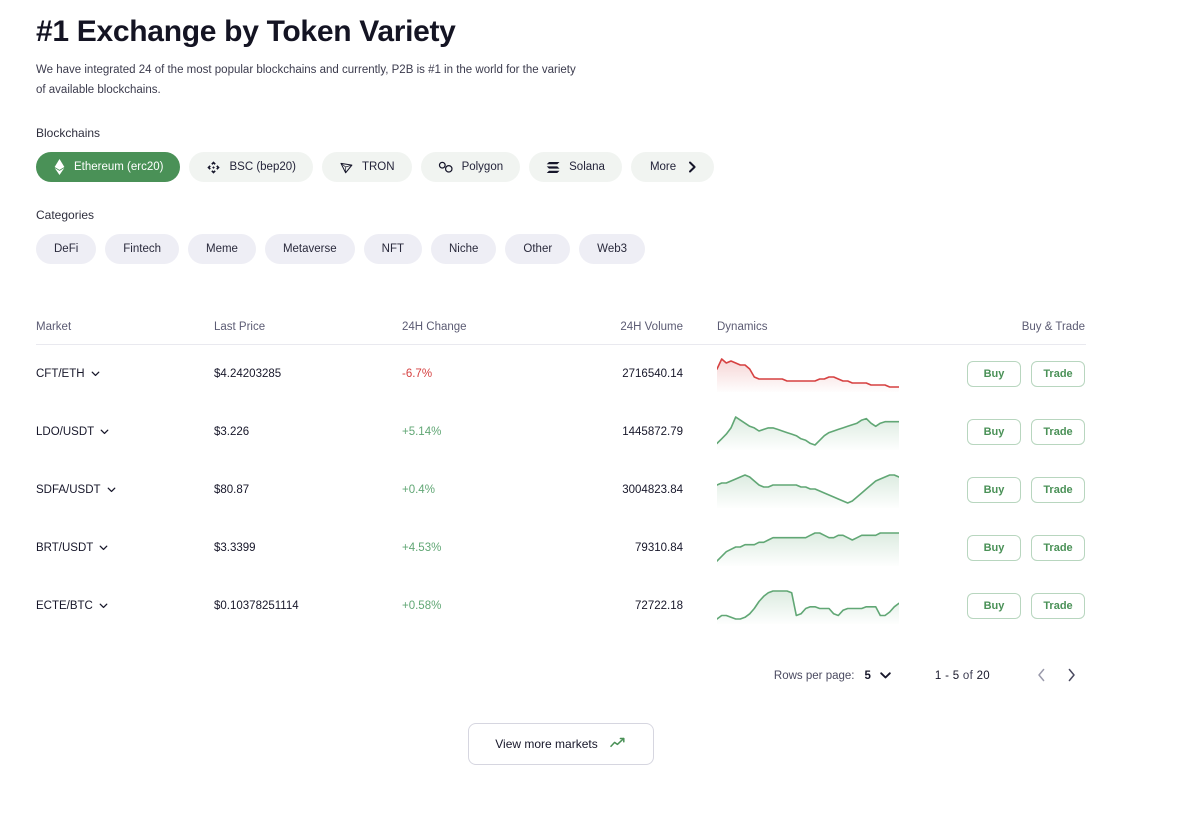 This screenshot has width=1192, height=832. What do you see at coordinates (256, 606) in the screenshot?
I see `cell-last-price: $0.10378251114` at bounding box center [256, 606].